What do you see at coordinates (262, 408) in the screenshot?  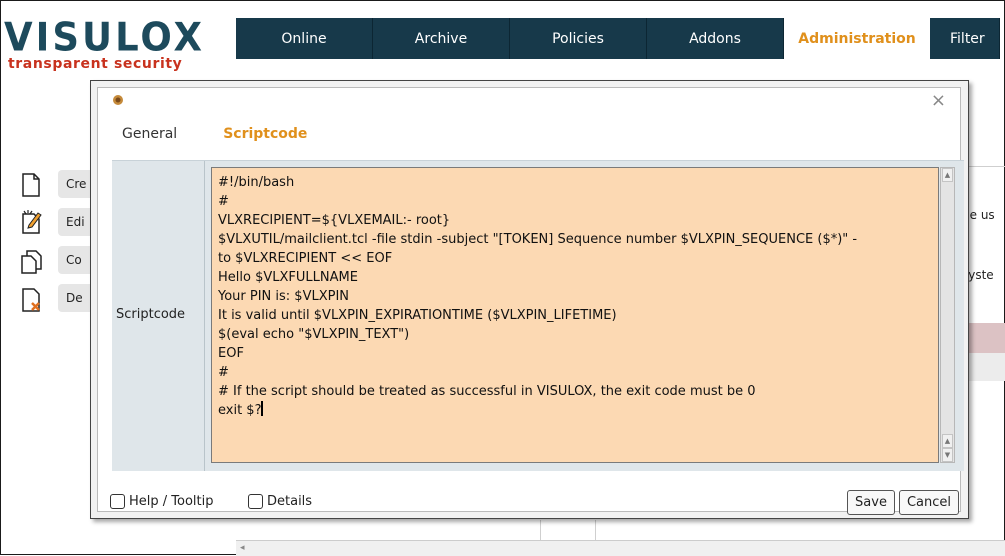 I see `text-cursor` at bounding box center [262, 408].